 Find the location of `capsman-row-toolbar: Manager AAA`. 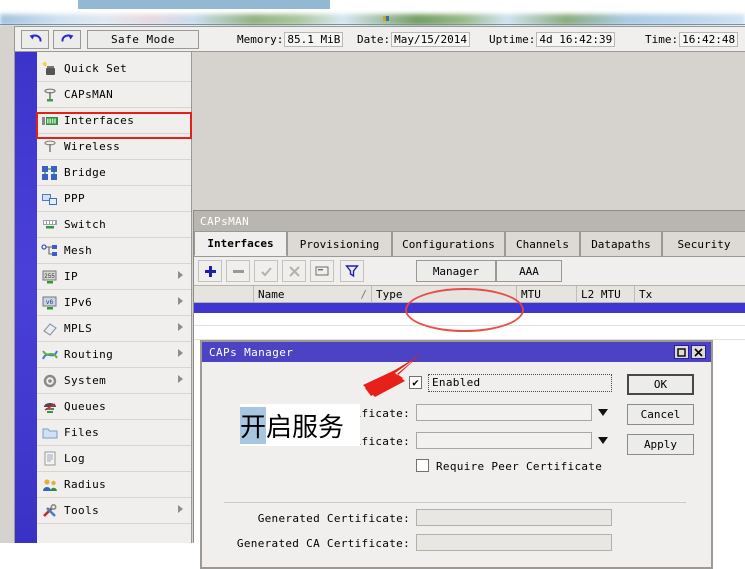

capsman-row-toolbar: Manager AAA is located at coordinates (469, 271).